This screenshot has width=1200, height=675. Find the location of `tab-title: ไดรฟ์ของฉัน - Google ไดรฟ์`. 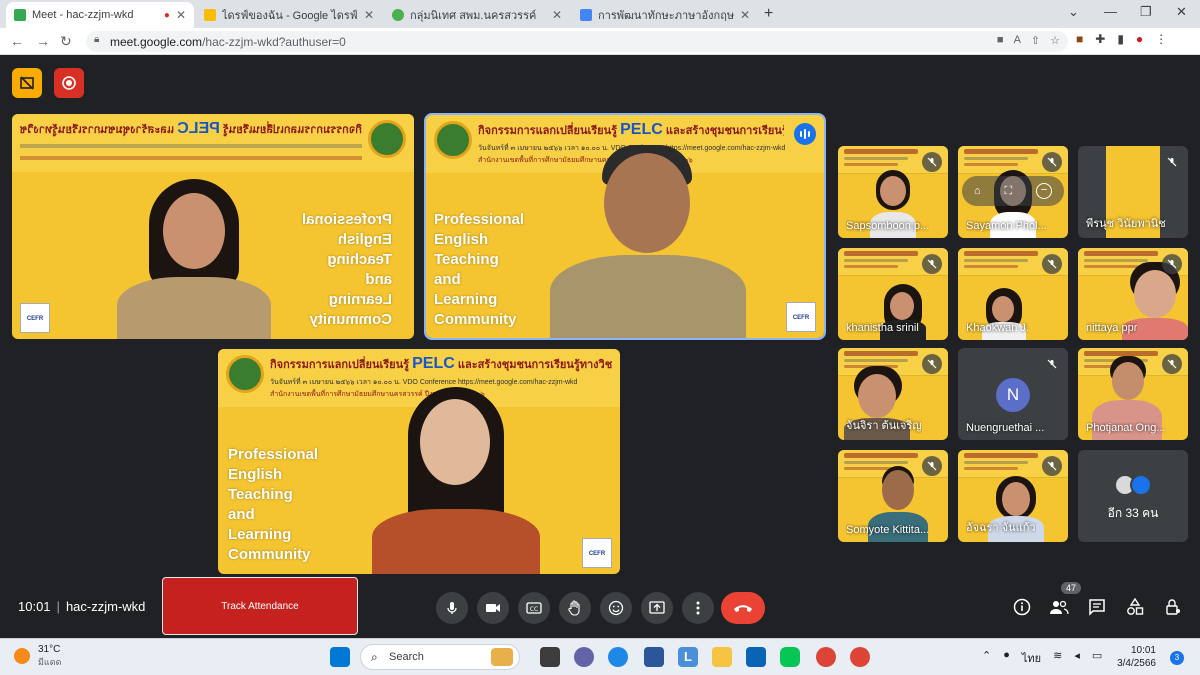

tab-title: ไดรฟ์ของฉัน - Google ไดรฟ์ is located at coordinates (290, 16).